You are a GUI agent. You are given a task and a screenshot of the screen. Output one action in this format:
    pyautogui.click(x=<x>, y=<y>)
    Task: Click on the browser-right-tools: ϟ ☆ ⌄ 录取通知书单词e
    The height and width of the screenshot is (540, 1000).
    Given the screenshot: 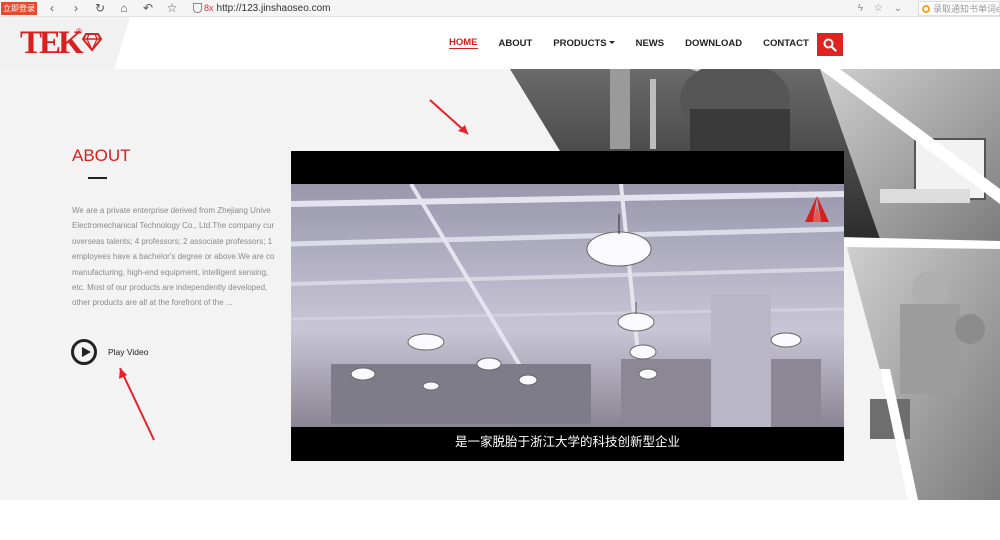 What is the action you would take?
    pyautogui.click(x=929, y=8)
    